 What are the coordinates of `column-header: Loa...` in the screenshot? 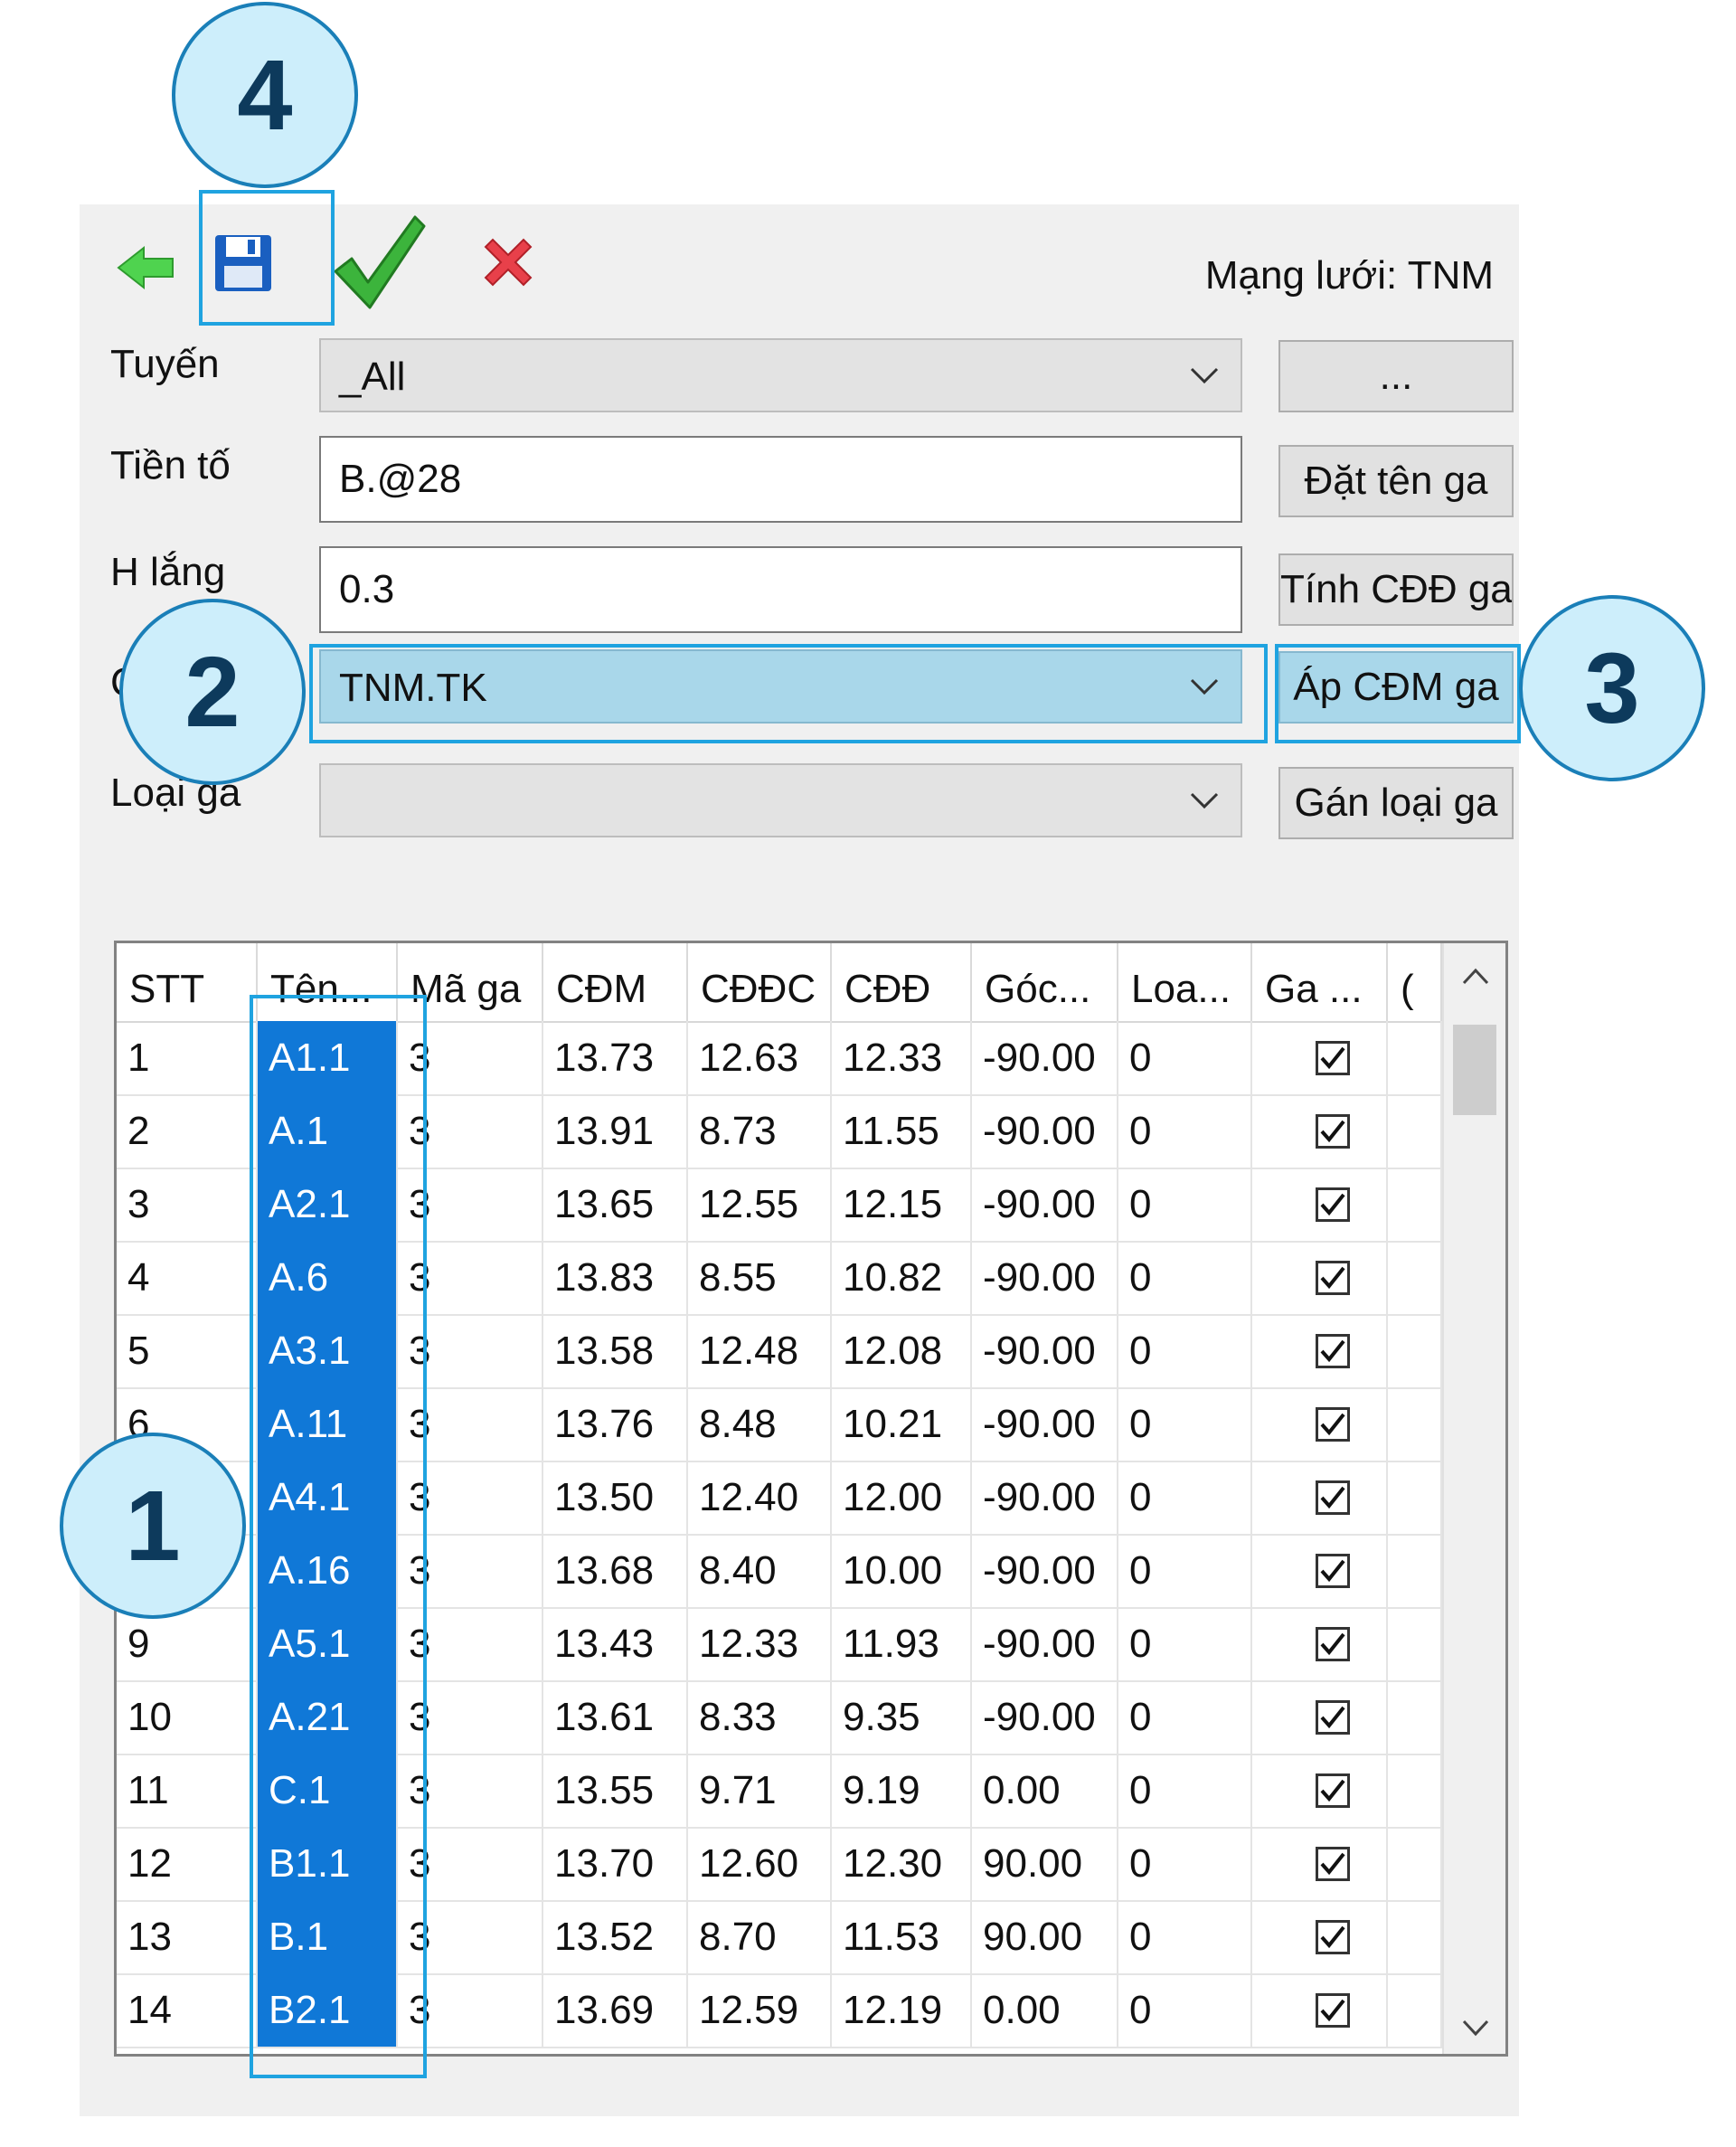 It's located at (1185, 982).